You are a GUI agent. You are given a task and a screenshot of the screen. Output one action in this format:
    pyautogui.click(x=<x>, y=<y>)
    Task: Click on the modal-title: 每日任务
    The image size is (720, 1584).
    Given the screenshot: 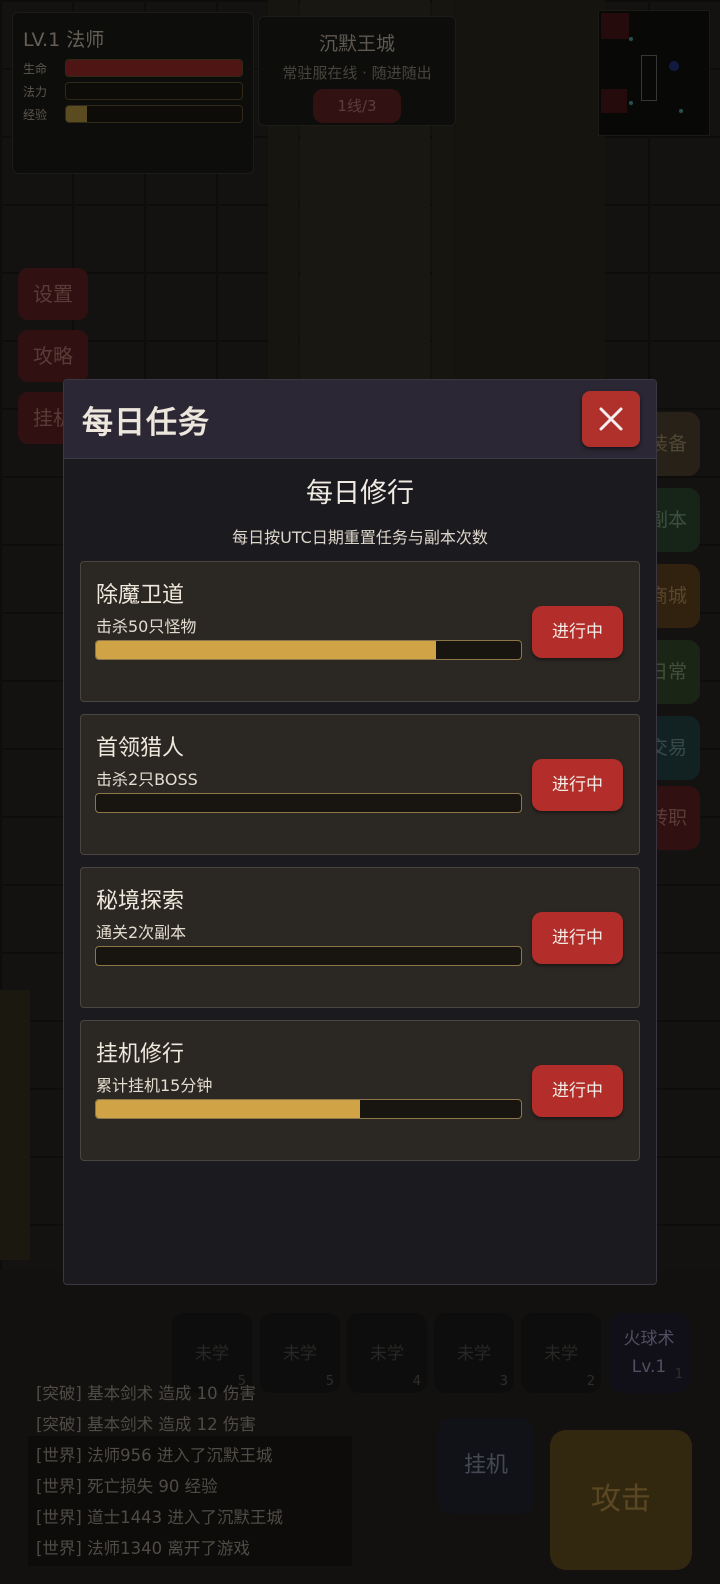 What is the action you would take?
    pyautogui.click(x=146, y=422)
    